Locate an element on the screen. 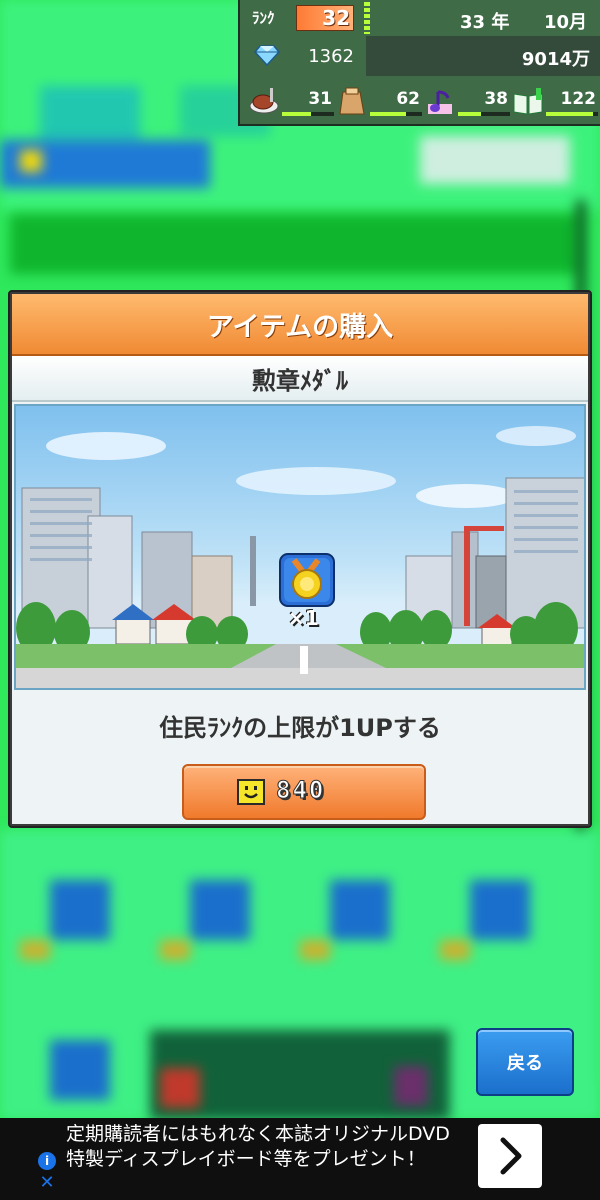 The width and height of the screenshot is (600, 1200). purchase-price: 840 is located at coordinates (300, 790).